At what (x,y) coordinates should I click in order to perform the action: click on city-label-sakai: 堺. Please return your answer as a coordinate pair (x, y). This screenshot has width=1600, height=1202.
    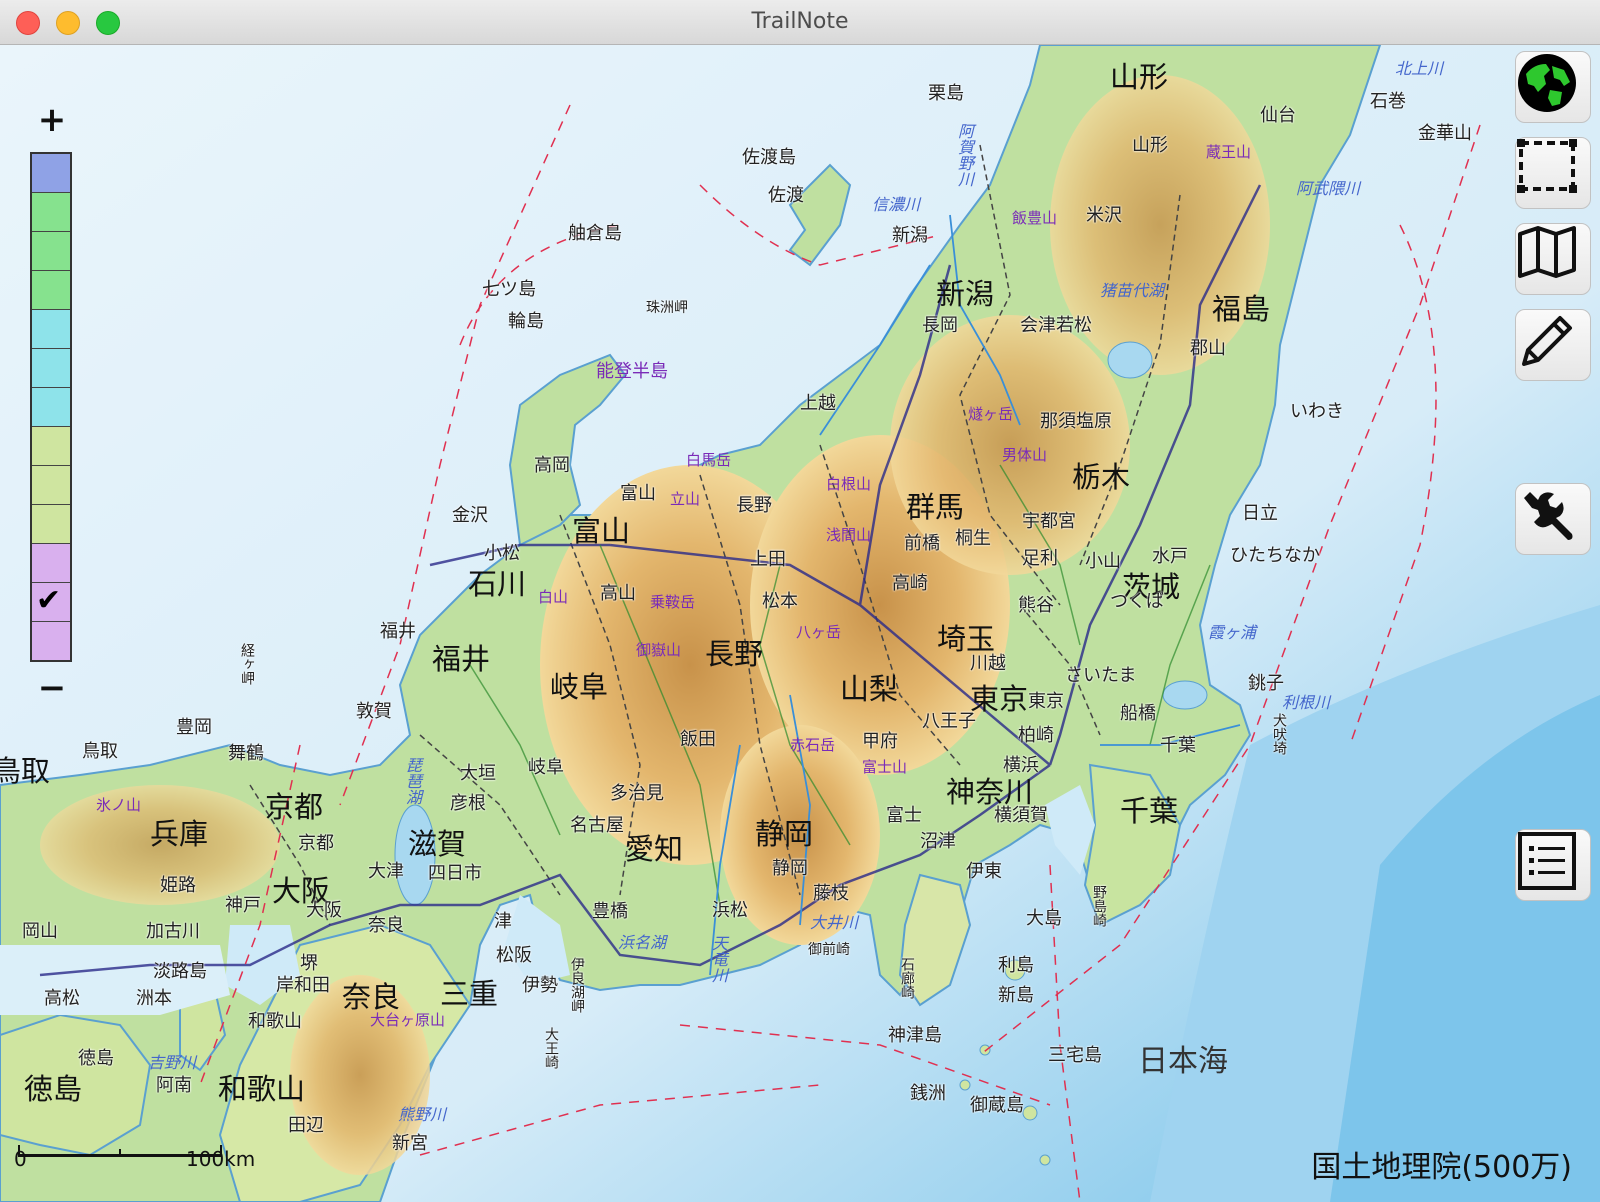
    Looking at the image, I should click on (309, 963).